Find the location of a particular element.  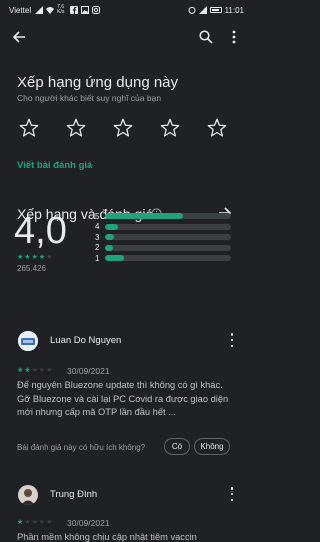

facebook-icon is located at coordinates (74, 10).